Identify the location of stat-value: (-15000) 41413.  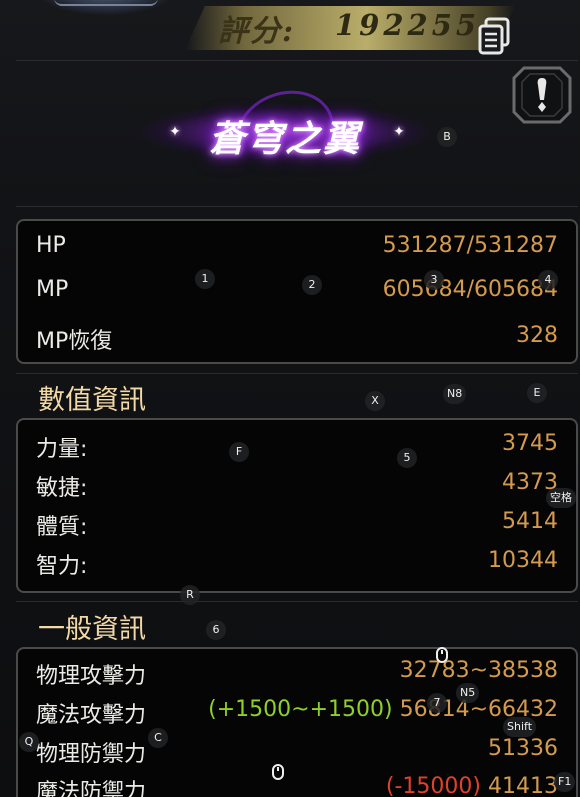
(471, 785).